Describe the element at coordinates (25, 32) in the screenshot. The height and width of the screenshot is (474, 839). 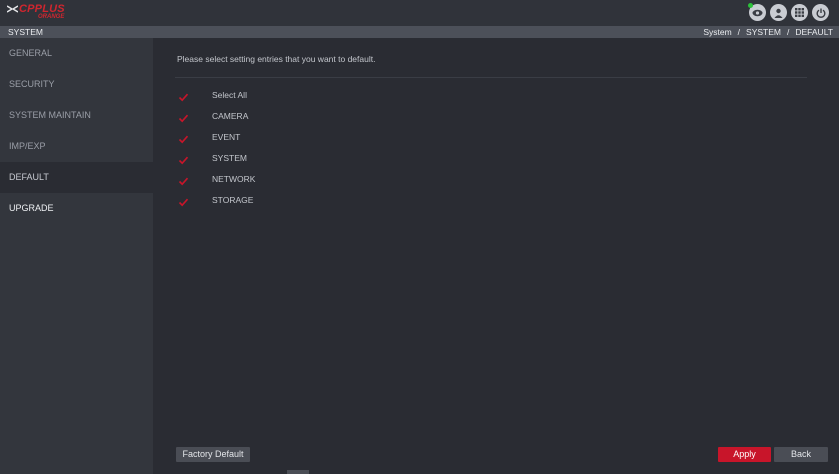
I see `page-title: SYSTEM` at that location.